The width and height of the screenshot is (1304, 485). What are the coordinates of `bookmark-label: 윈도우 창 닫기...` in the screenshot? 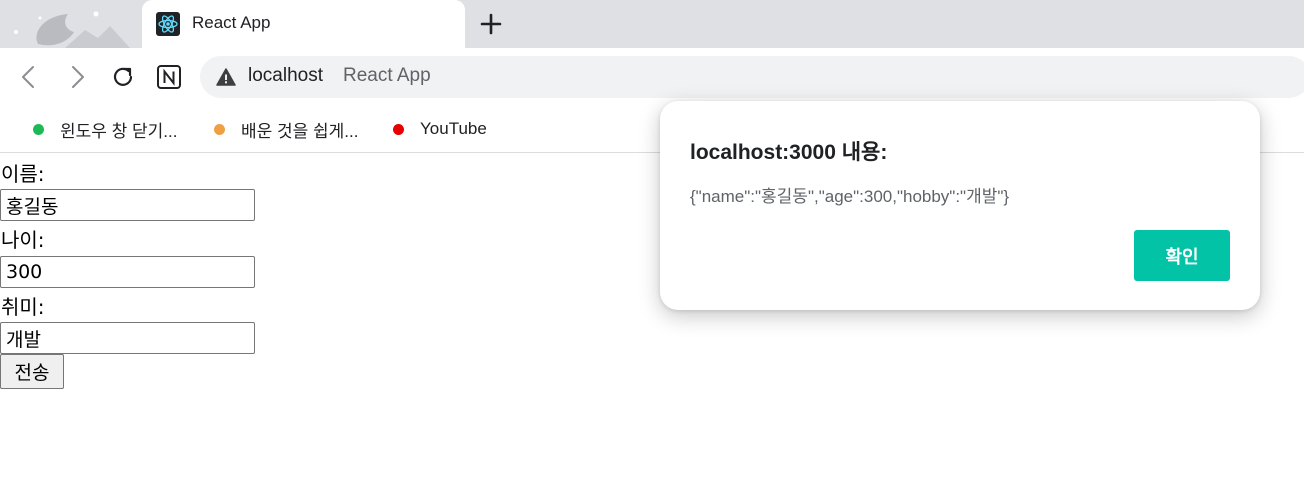 It's located at (119, 131).